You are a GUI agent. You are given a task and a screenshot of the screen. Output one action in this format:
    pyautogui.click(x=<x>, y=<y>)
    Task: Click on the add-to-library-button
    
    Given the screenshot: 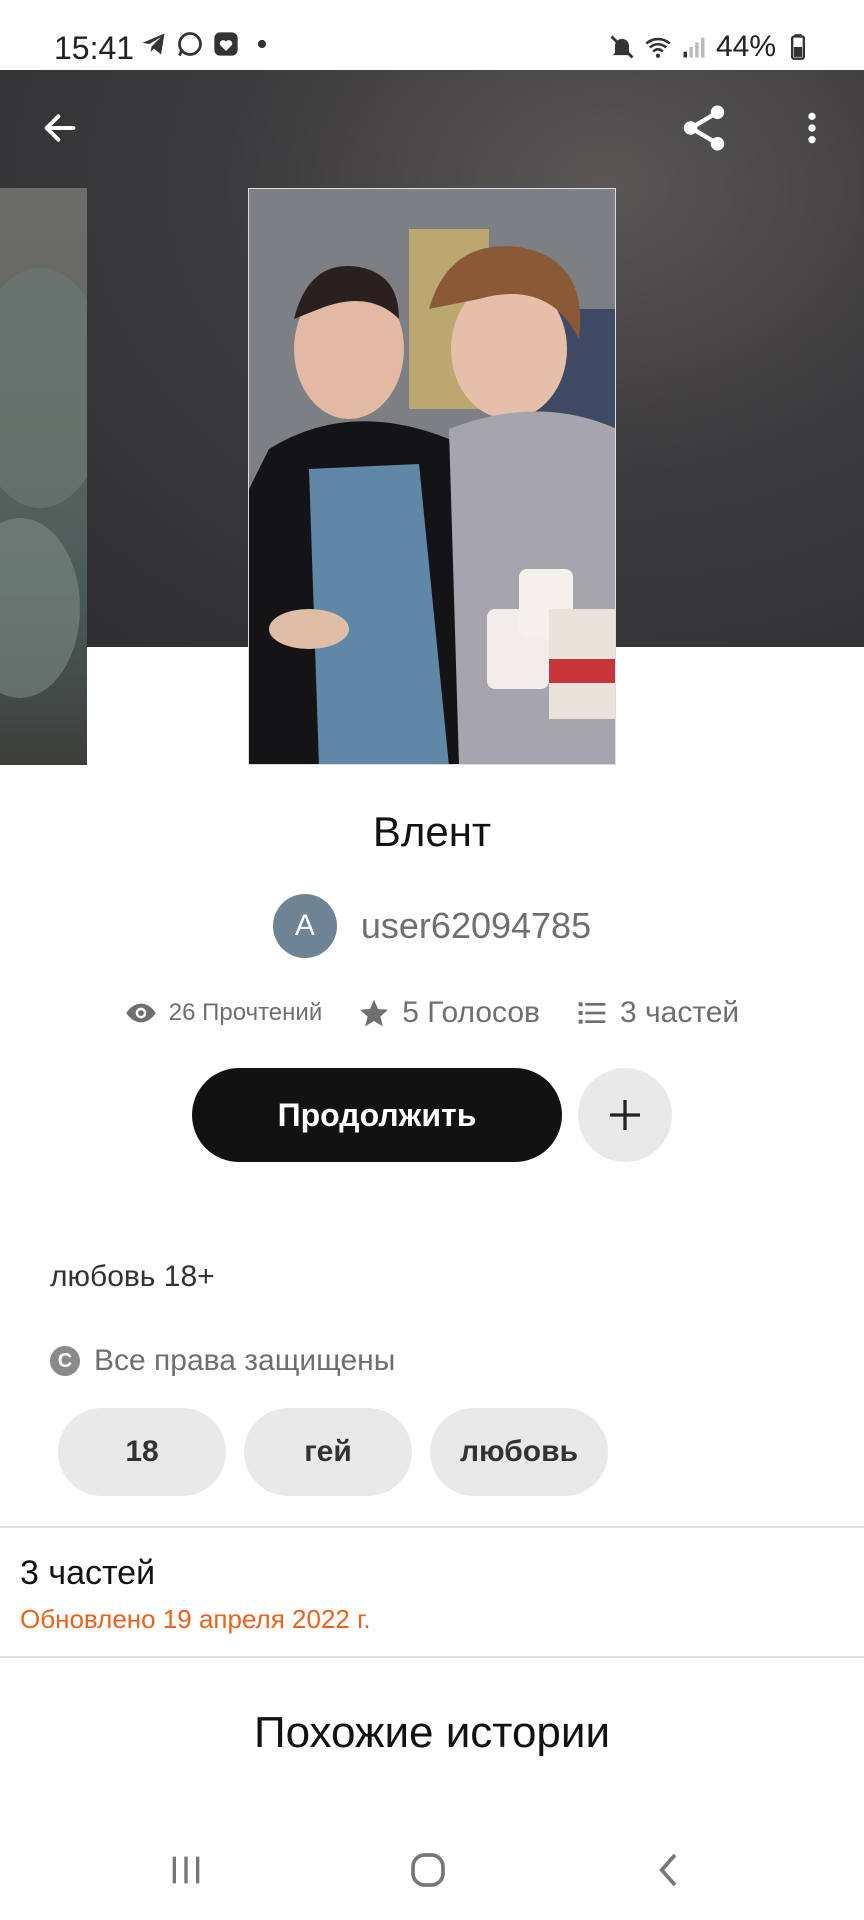 What is the action you would take?
    pyautogui.click(x=625, y=1115)
    